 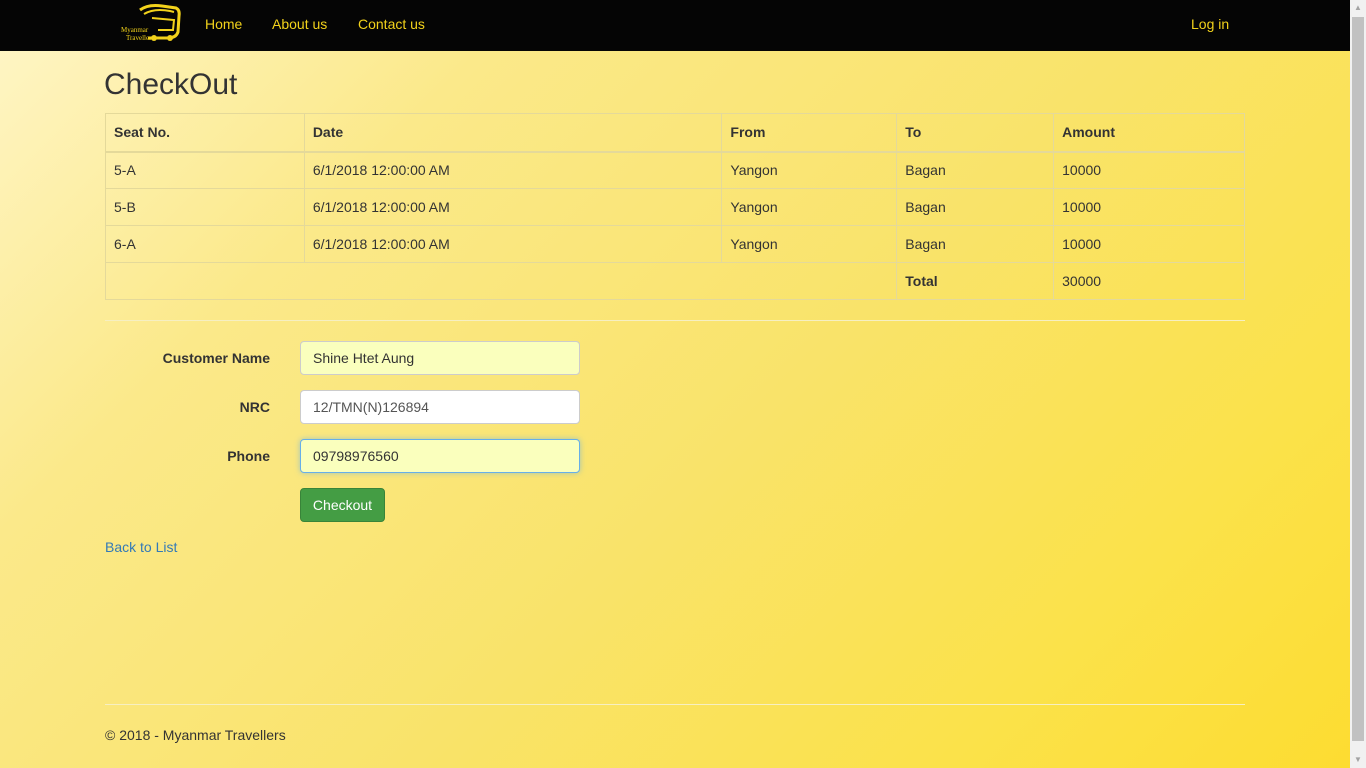 I want to click on header-amount: Amount, so click(x=1149, y=133).